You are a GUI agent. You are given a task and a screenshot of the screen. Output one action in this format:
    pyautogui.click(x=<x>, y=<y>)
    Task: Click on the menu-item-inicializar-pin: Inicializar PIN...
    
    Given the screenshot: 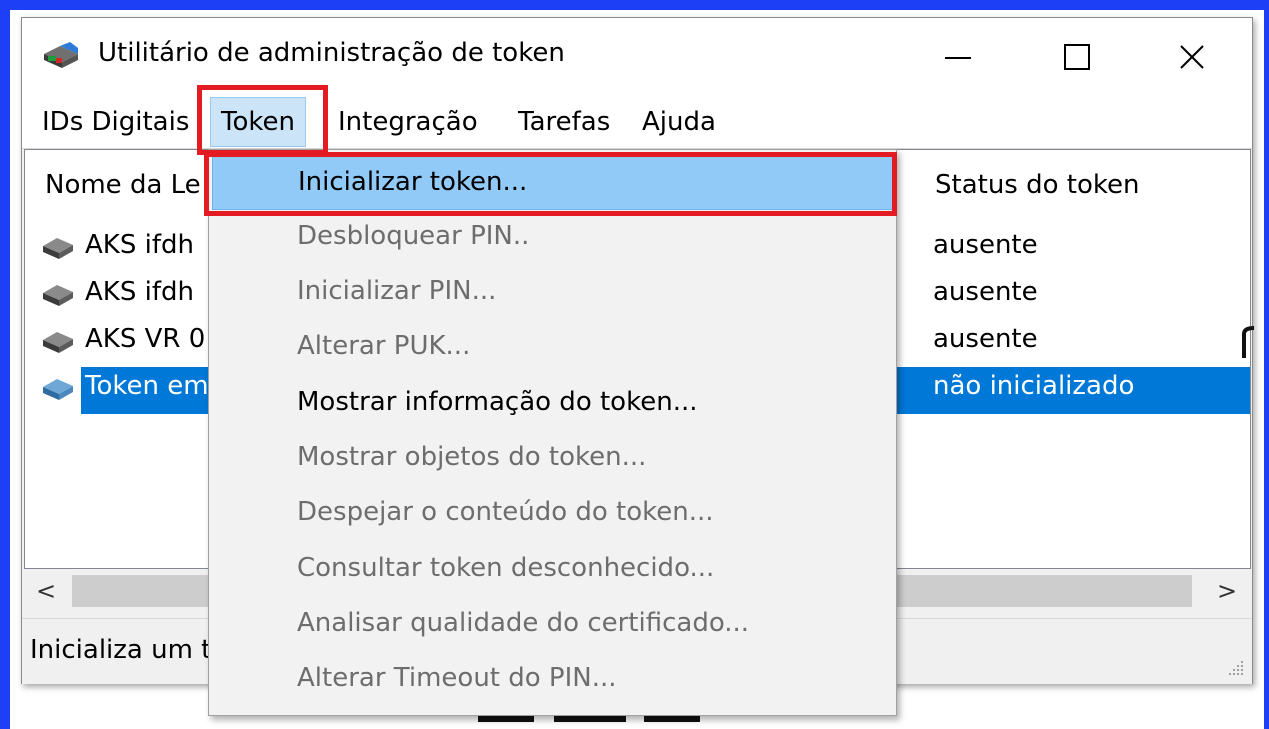 What is the action you would take?
    pyautogui.click(x=552, y=293)
    